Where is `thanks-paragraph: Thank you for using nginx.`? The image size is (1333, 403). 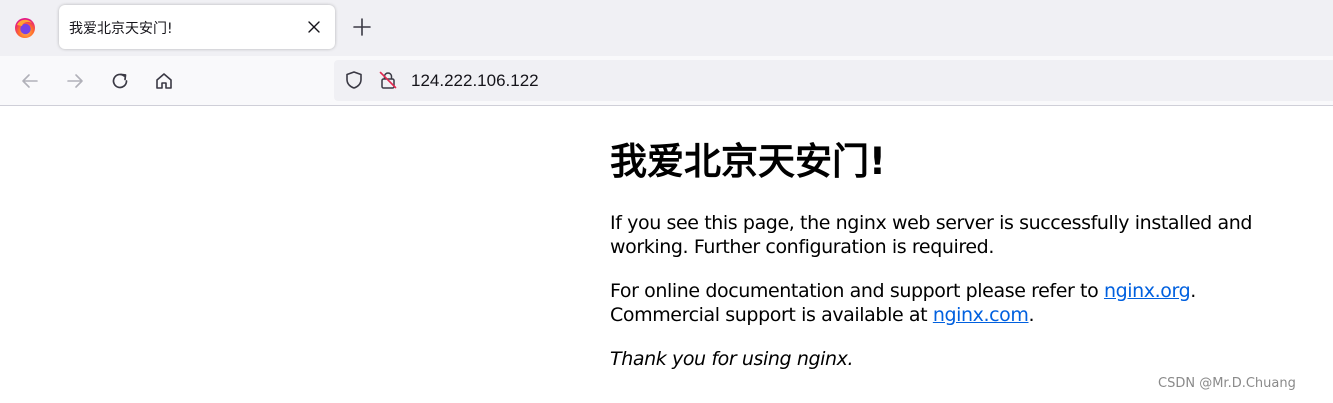
thanks-paragraph: Thank you for using nginx. is located at coordinates (960, 359).